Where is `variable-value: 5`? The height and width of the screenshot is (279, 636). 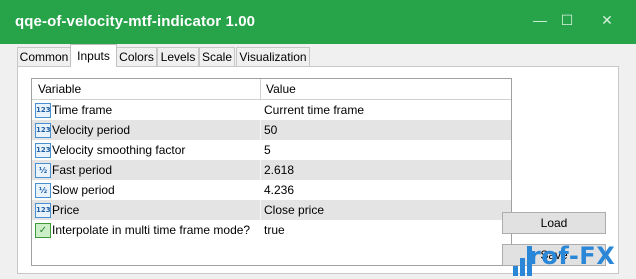
variable-value: 5 is located at coordinates (267, 150).